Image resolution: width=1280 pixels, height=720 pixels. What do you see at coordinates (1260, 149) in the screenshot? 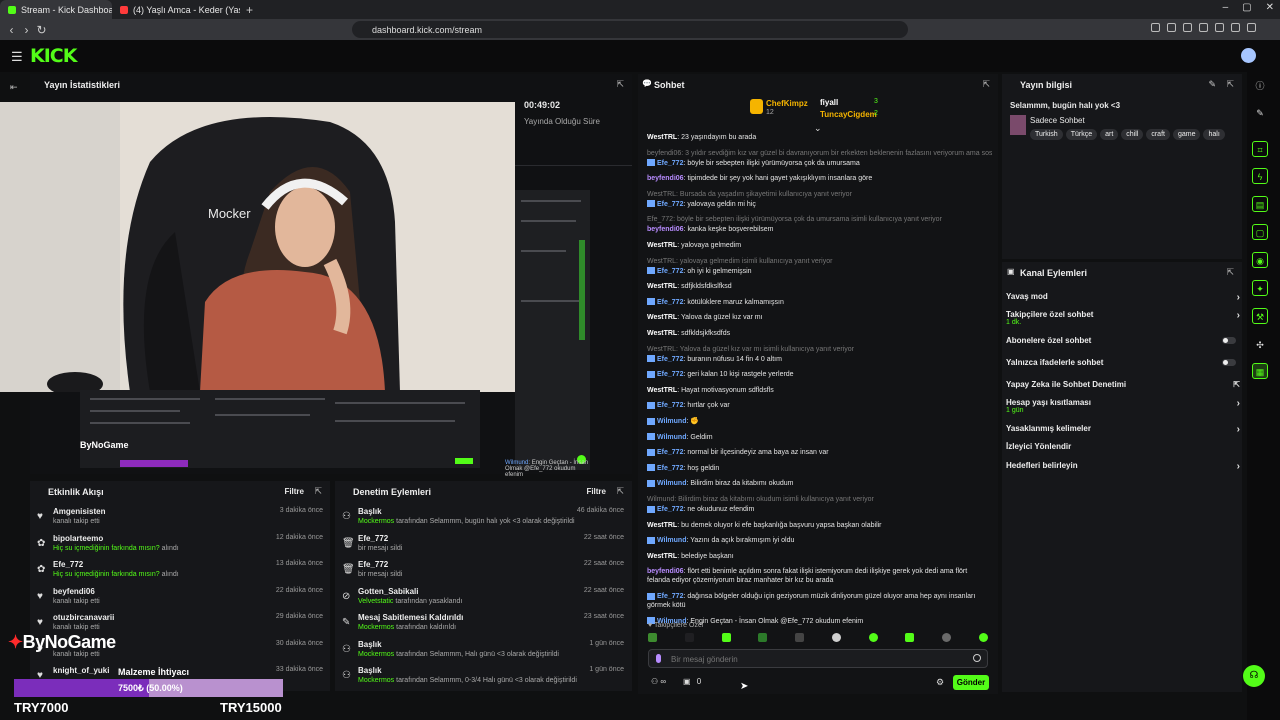
I see `grid-icon: ⌗` at bounding box center [1260, 149].